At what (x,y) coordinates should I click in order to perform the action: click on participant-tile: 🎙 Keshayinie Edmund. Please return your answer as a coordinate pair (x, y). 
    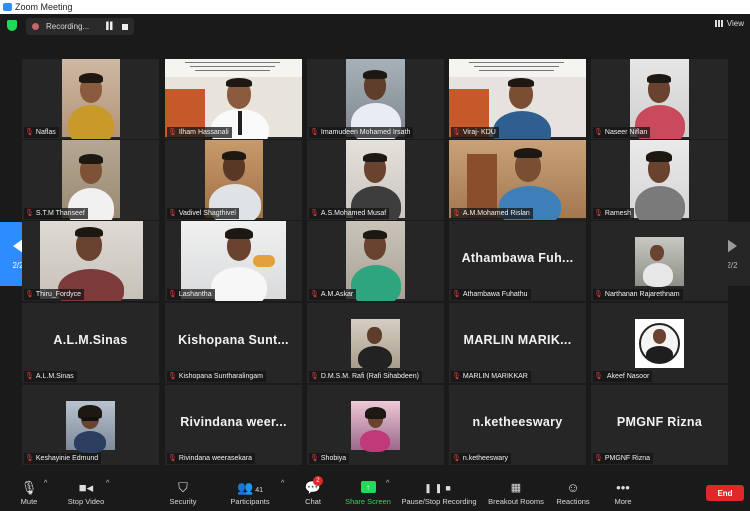
    Looking at the image, I should click on (90, 425).